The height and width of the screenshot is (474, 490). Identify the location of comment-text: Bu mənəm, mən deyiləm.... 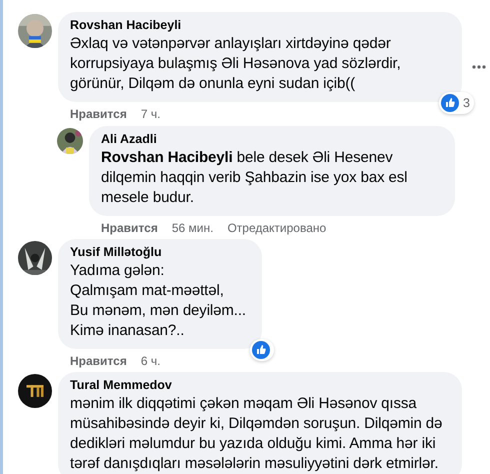
(159, 311).